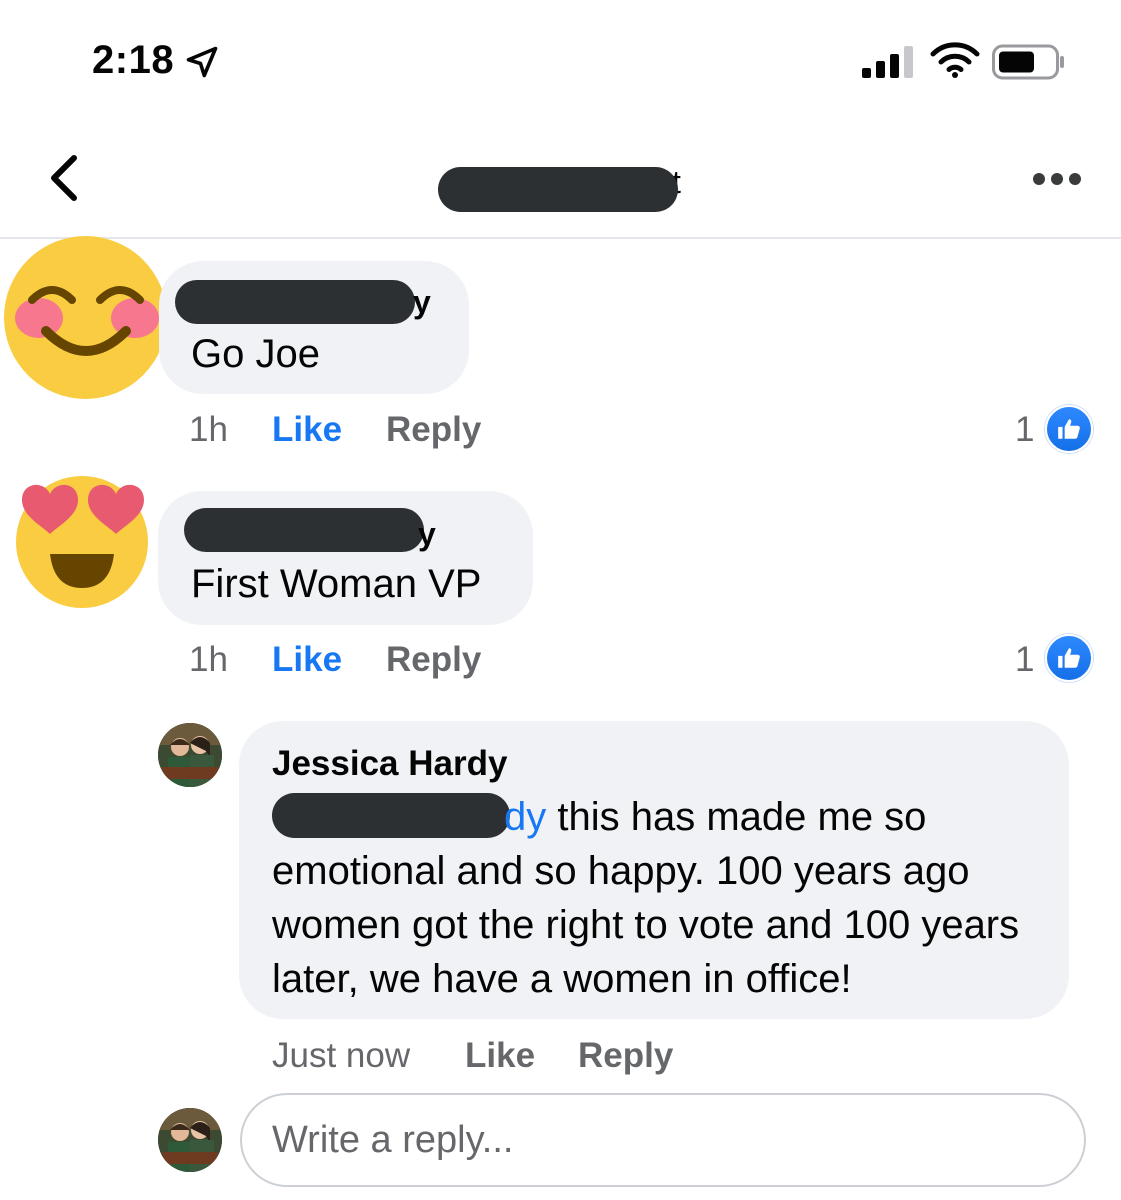  What do you see at coordinates (85, 317) in the screenshot?
I see `smiling-face-emoji-icon` at bounding box center [85, 317].